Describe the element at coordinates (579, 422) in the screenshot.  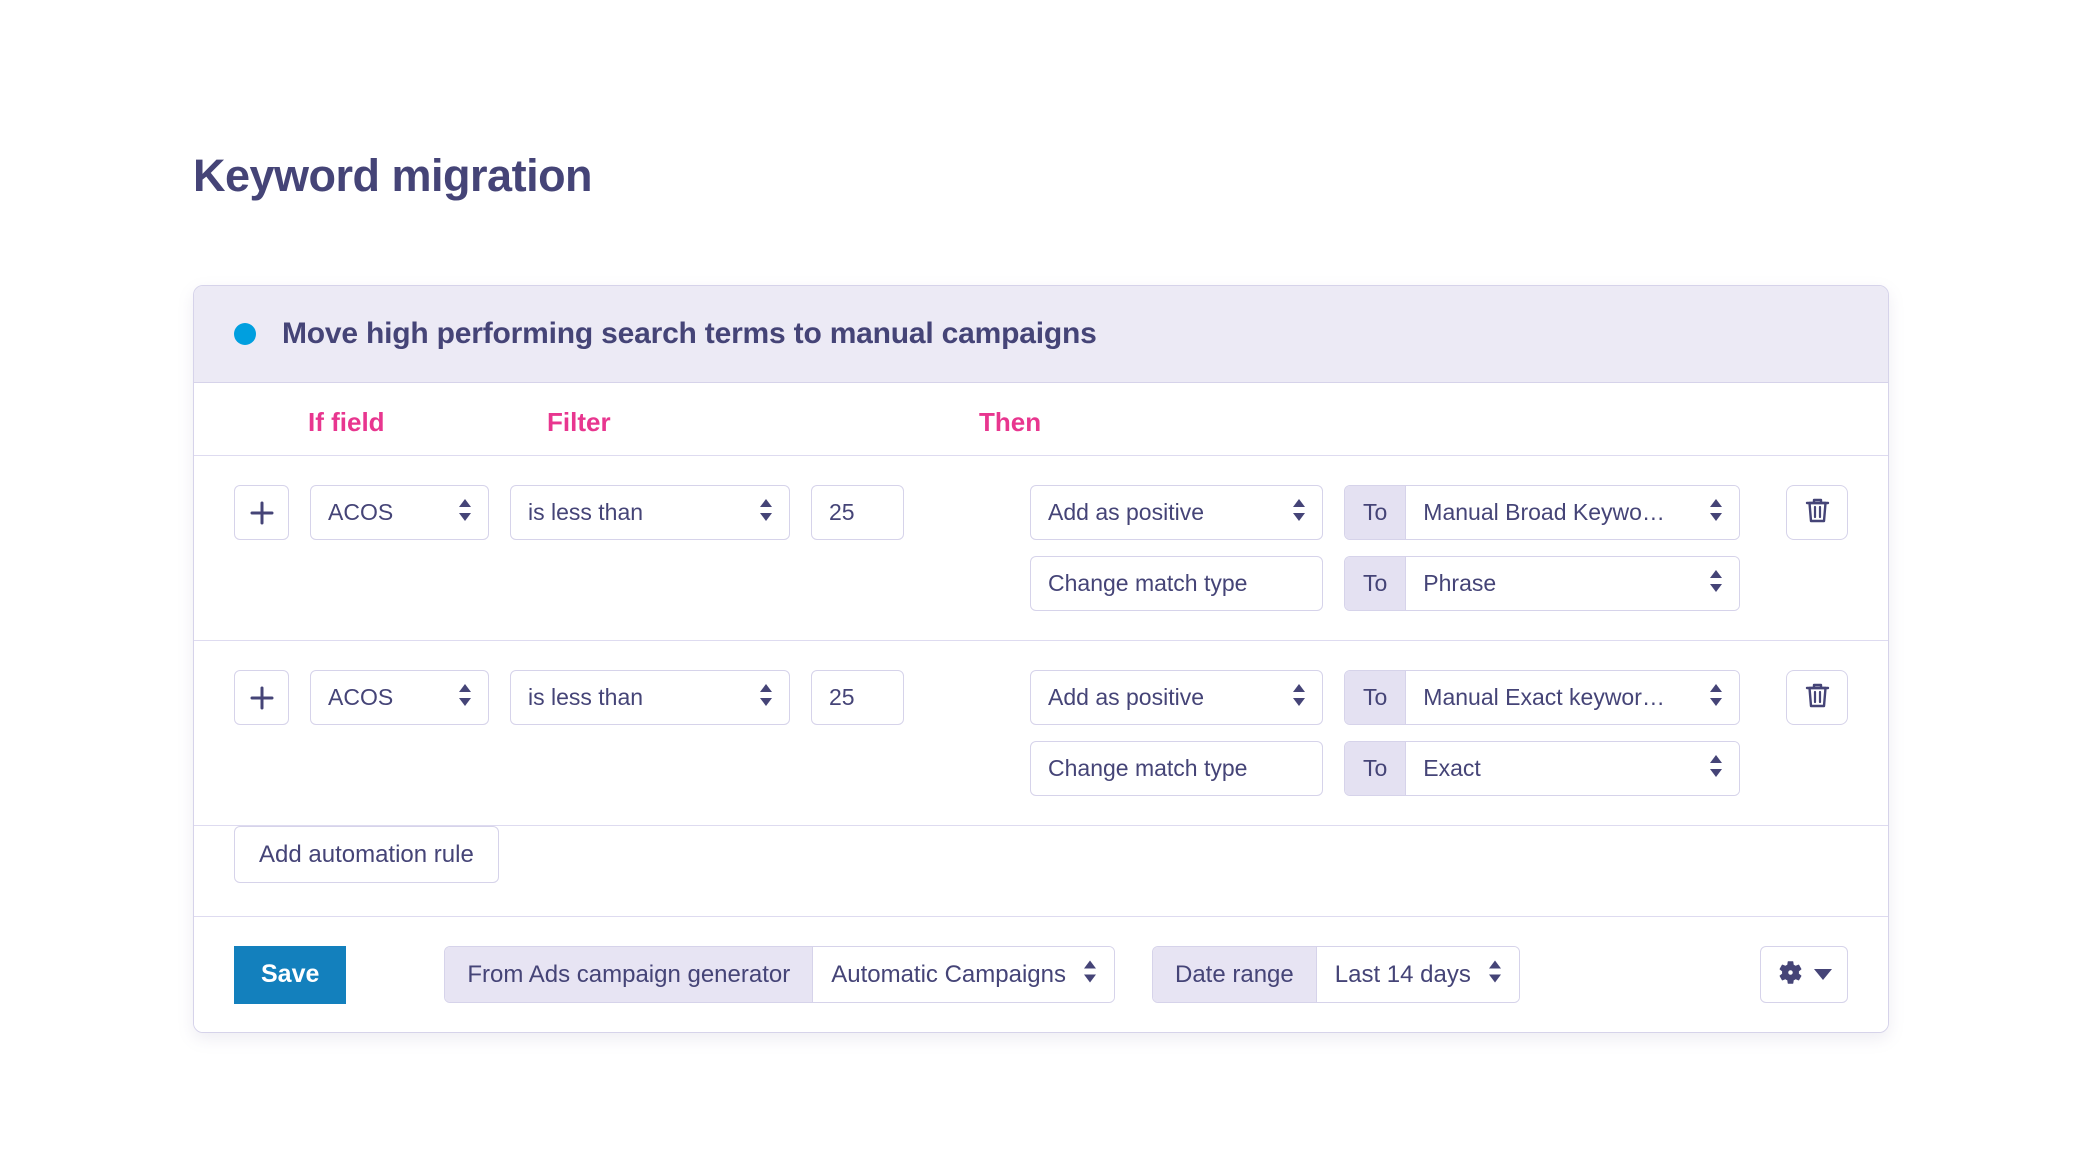
I see `column-header-filter: Filter` at that location.